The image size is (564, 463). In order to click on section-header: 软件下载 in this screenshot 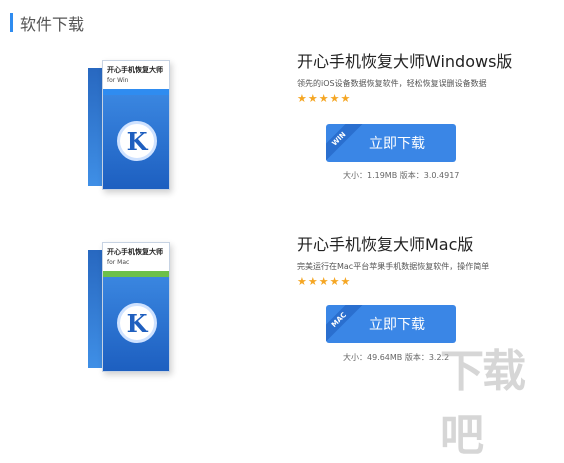, I will do `click(282, 23)`.